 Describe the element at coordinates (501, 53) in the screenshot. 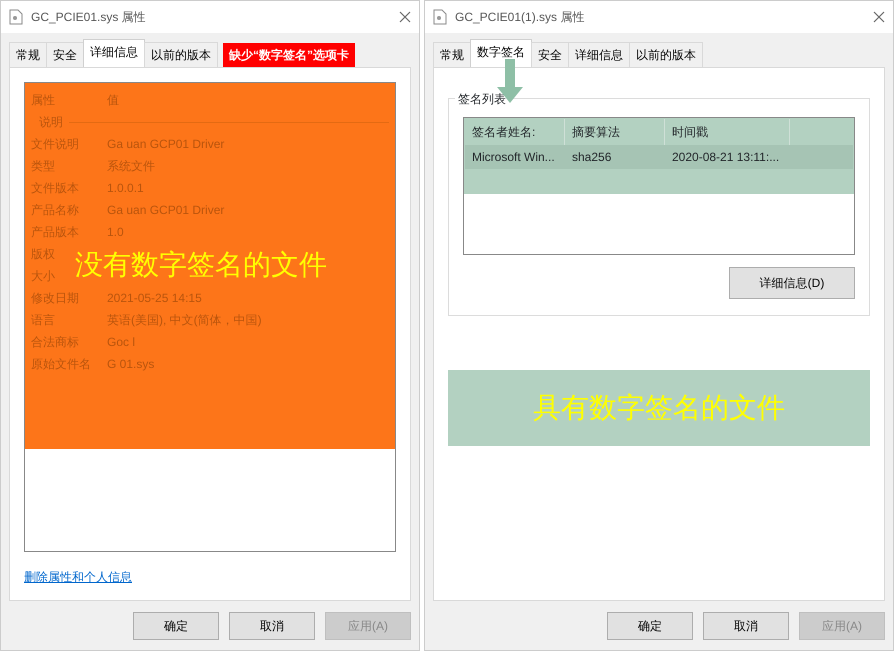

I see `tab: 数字签名` at that location.